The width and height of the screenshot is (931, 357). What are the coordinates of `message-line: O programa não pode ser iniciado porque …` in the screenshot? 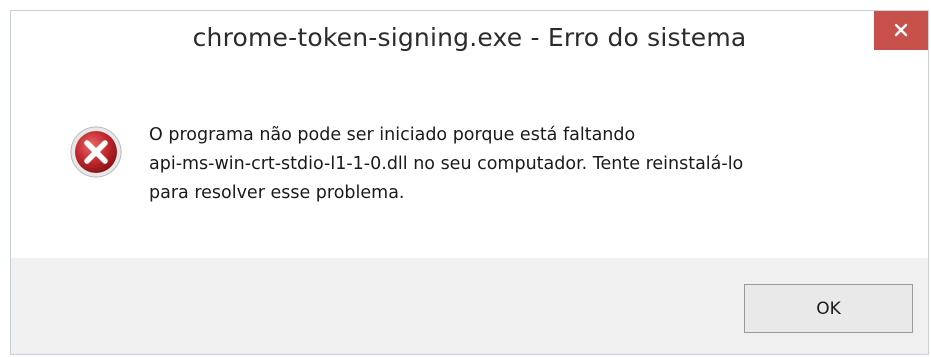 It's located at (392, 135).